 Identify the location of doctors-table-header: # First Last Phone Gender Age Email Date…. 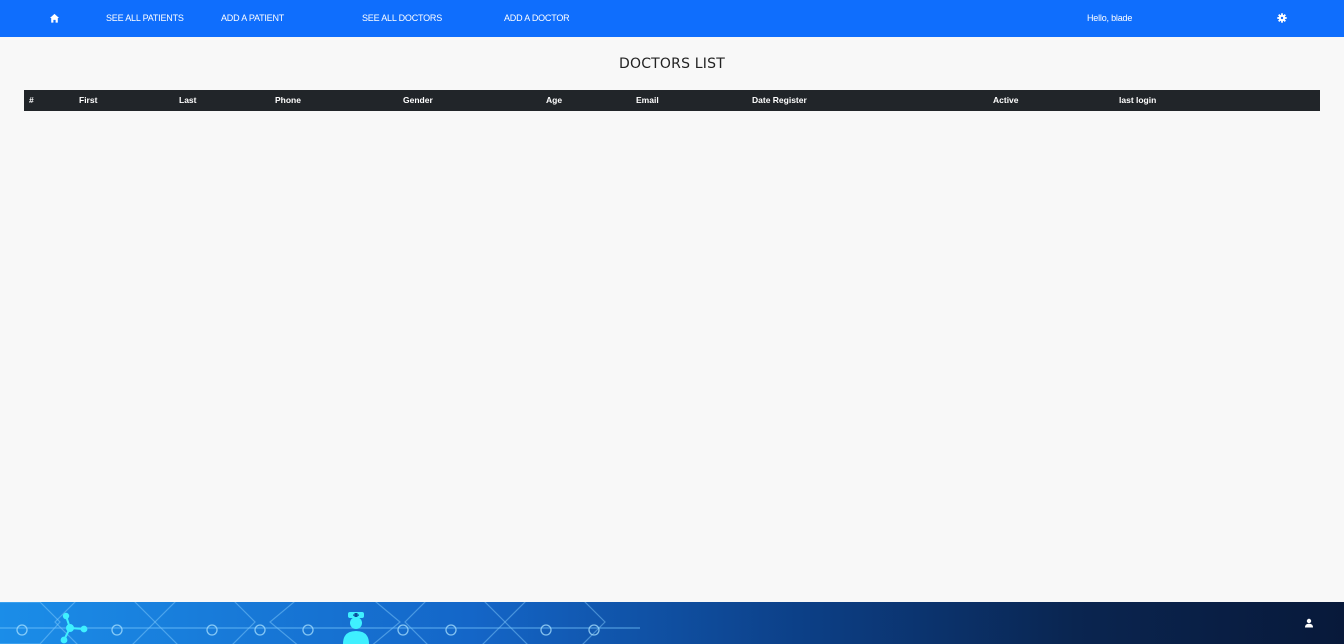
(672, 100).